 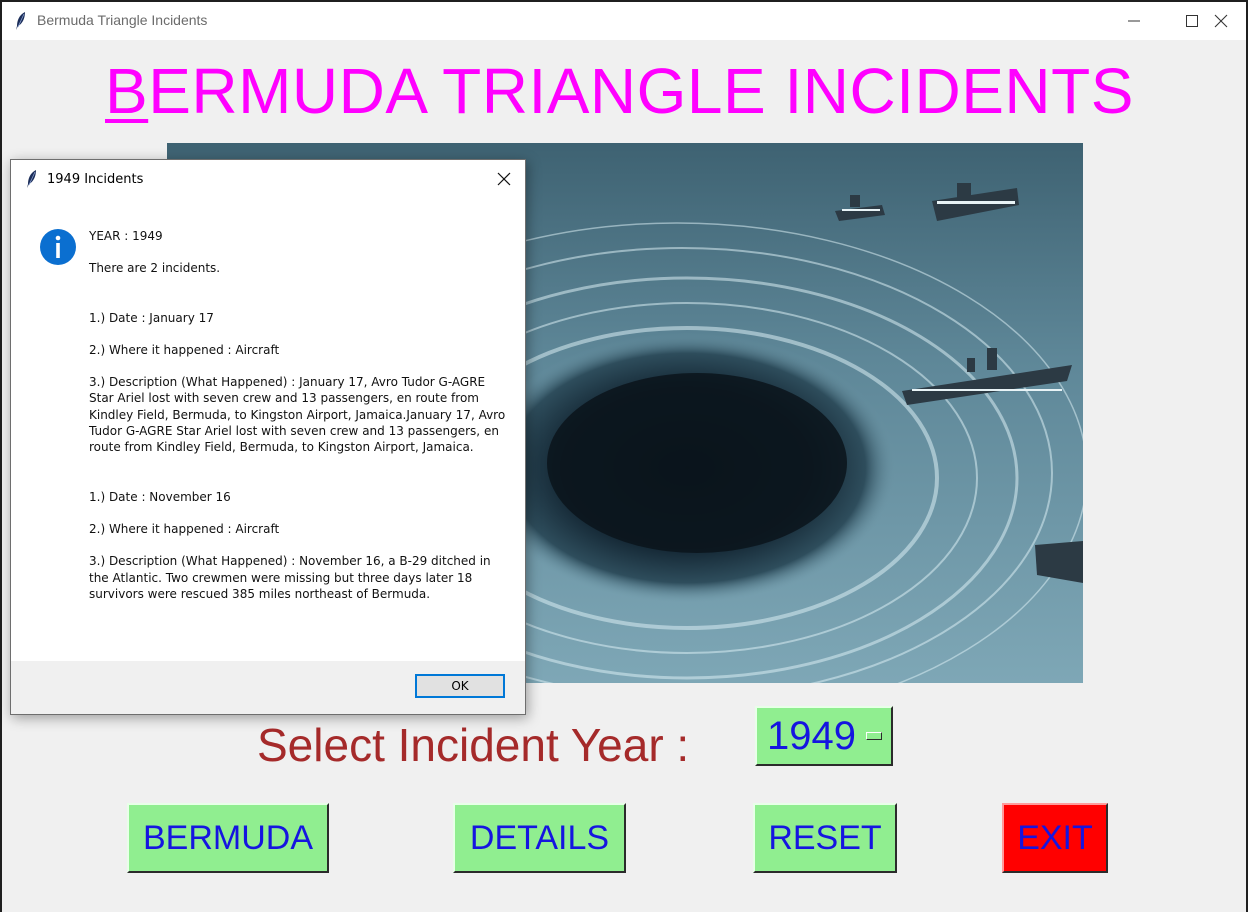 What do you see at coordinates (184, 349) in the screenshot?
I see `incident-1-where: 2.) Where it happened : Aircraft` at bounding box center [184, 349].